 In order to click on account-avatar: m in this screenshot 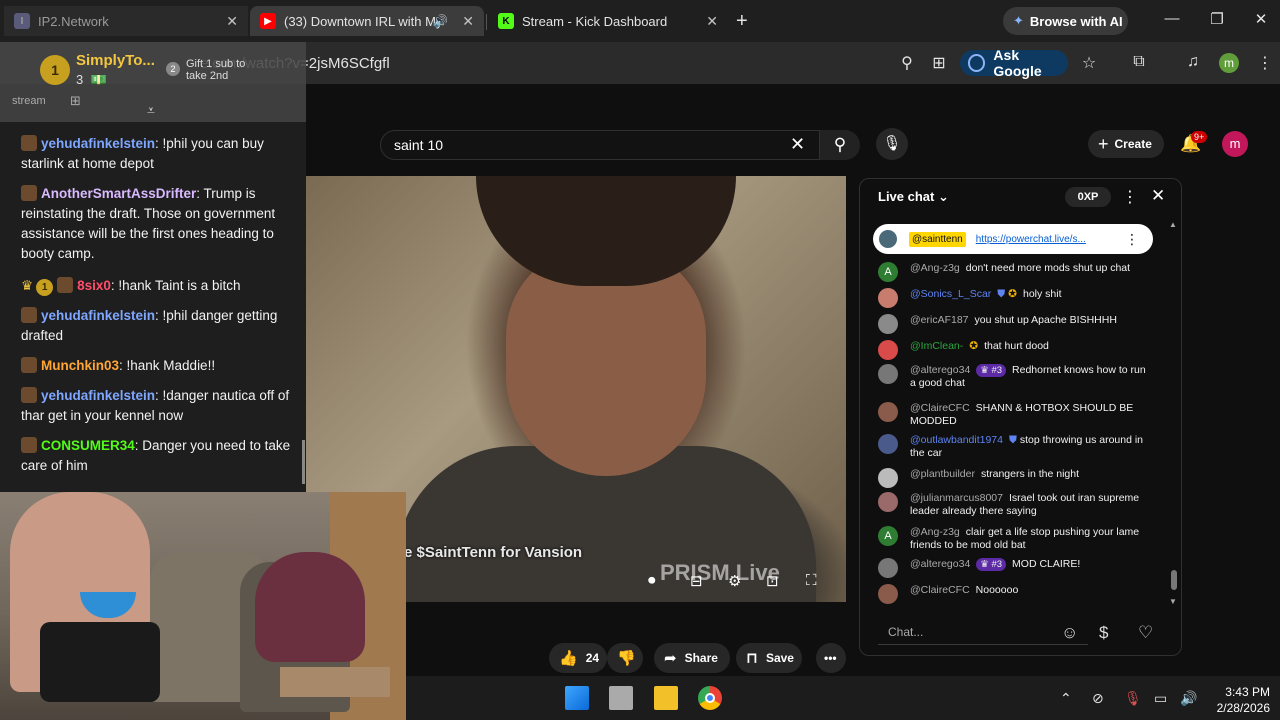, I will do `click(1235, 144)`.